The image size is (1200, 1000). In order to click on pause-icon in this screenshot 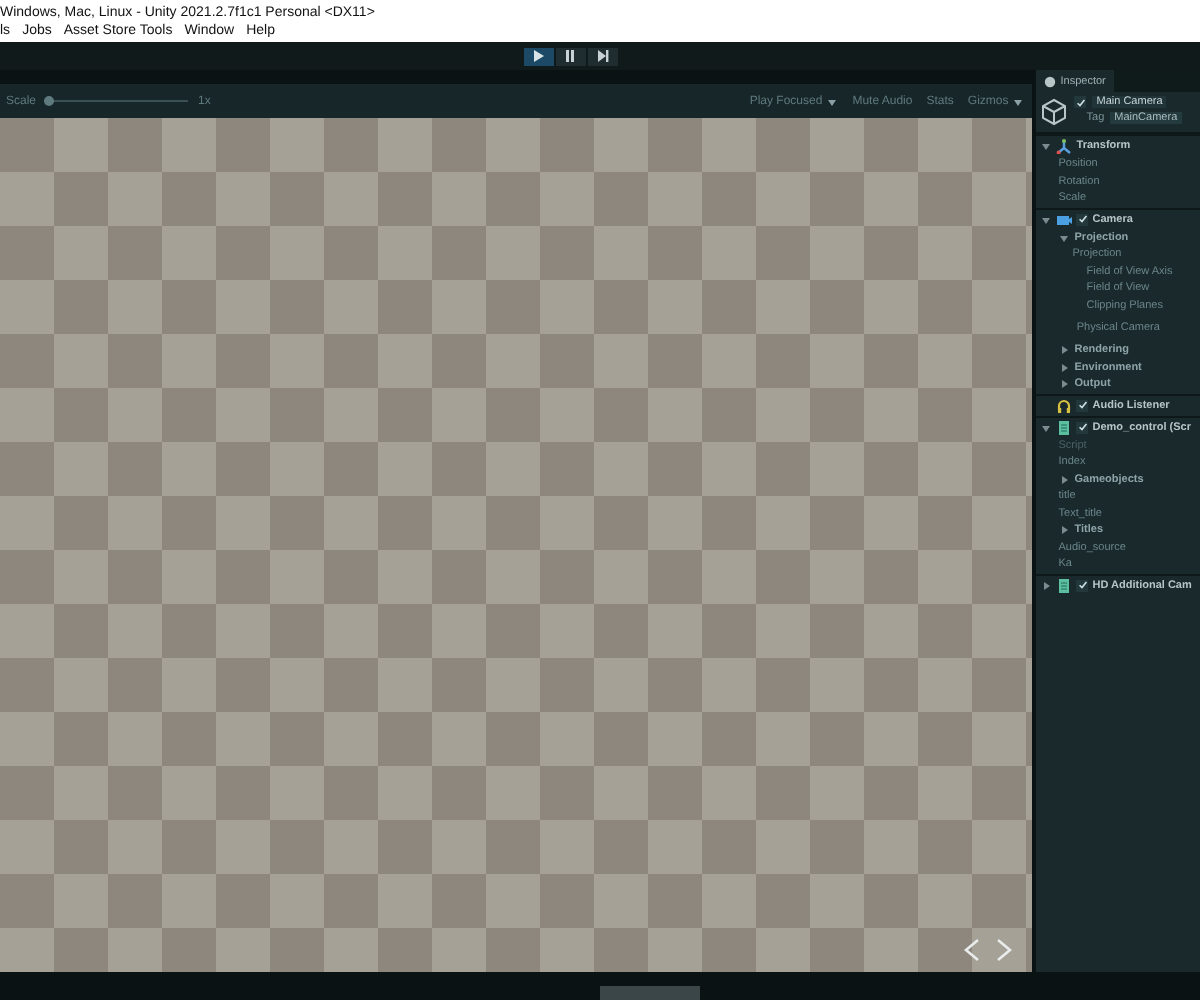, I will do `click(570, 56)`.